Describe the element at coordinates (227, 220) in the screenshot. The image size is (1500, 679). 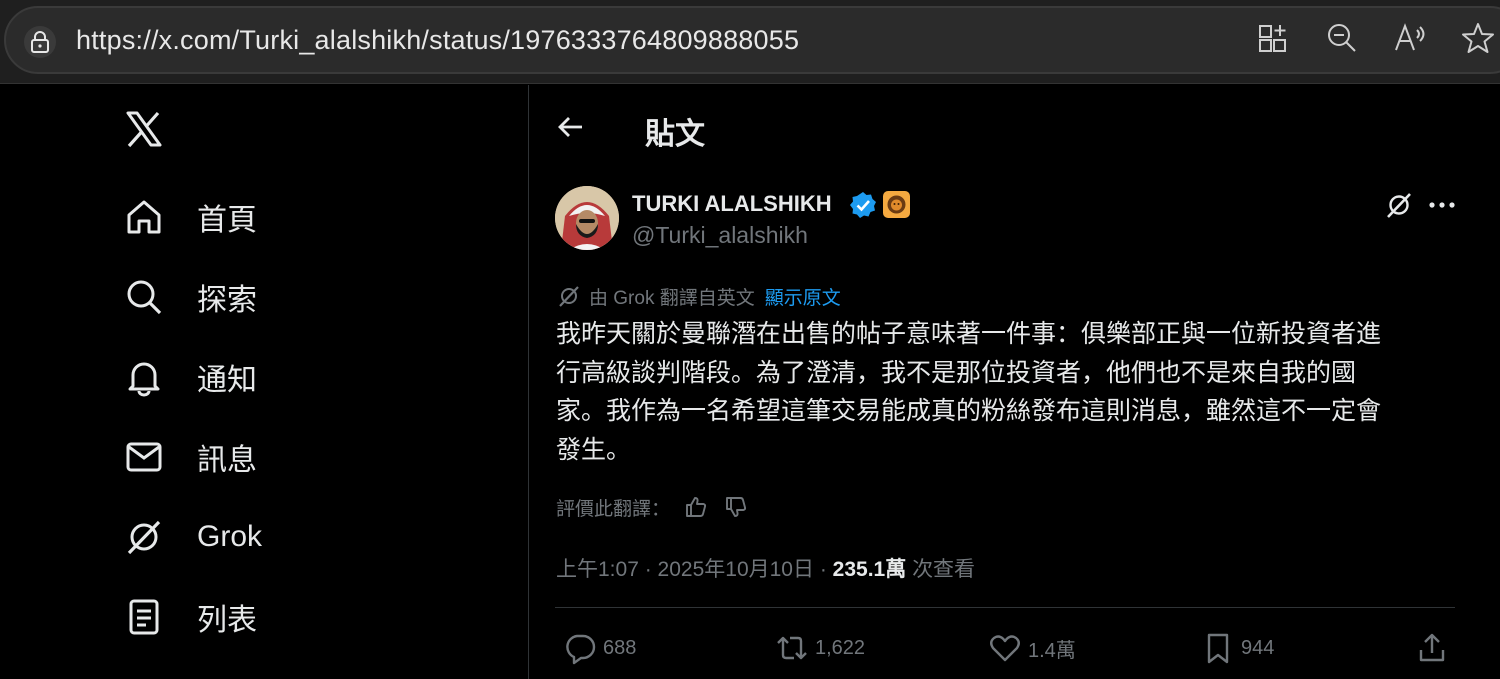
I see `sidebar-item-label: 首頁` at that location.